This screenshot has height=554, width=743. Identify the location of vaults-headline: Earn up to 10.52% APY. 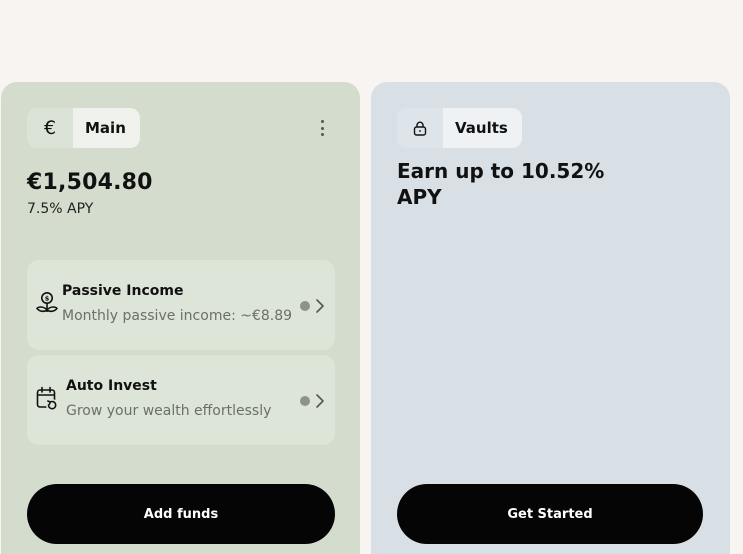
(501, 184).